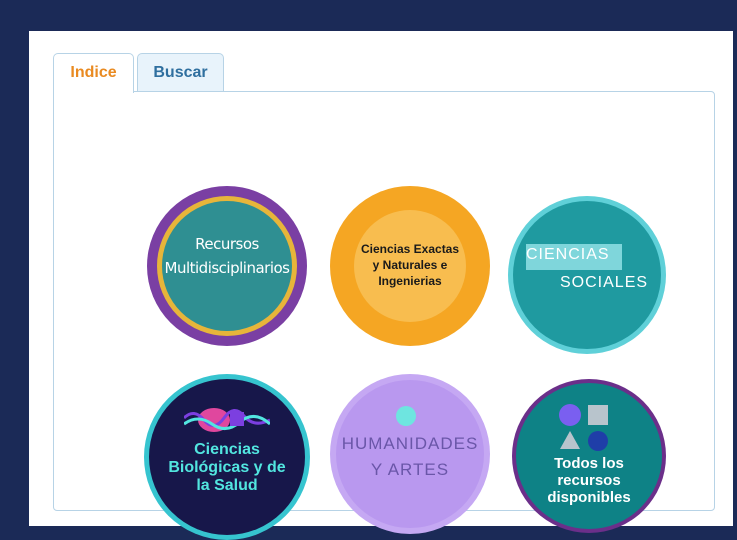  What do you see at coordinates (410, 443) in the screenshot?
I see `label-line: HUMANIDADES` at bounding box center [410, 443].